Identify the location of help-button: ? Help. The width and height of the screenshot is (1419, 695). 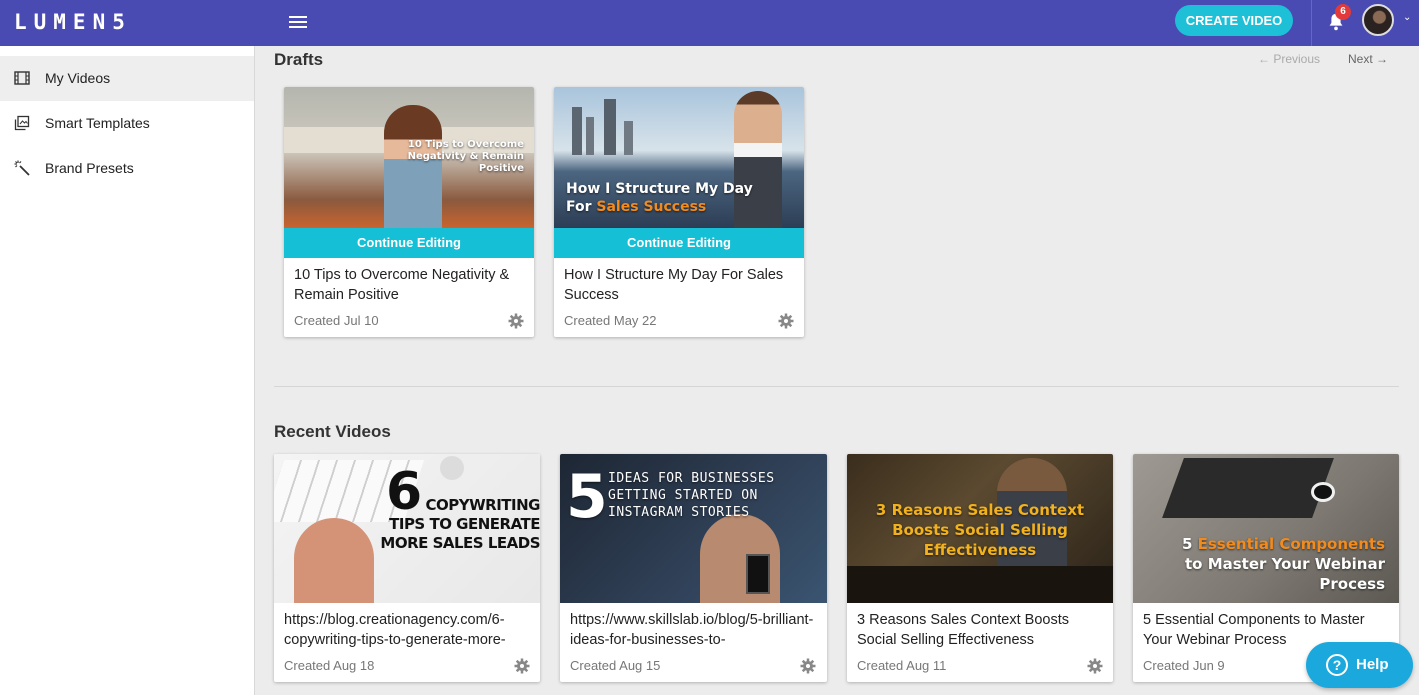
(1359, 665).